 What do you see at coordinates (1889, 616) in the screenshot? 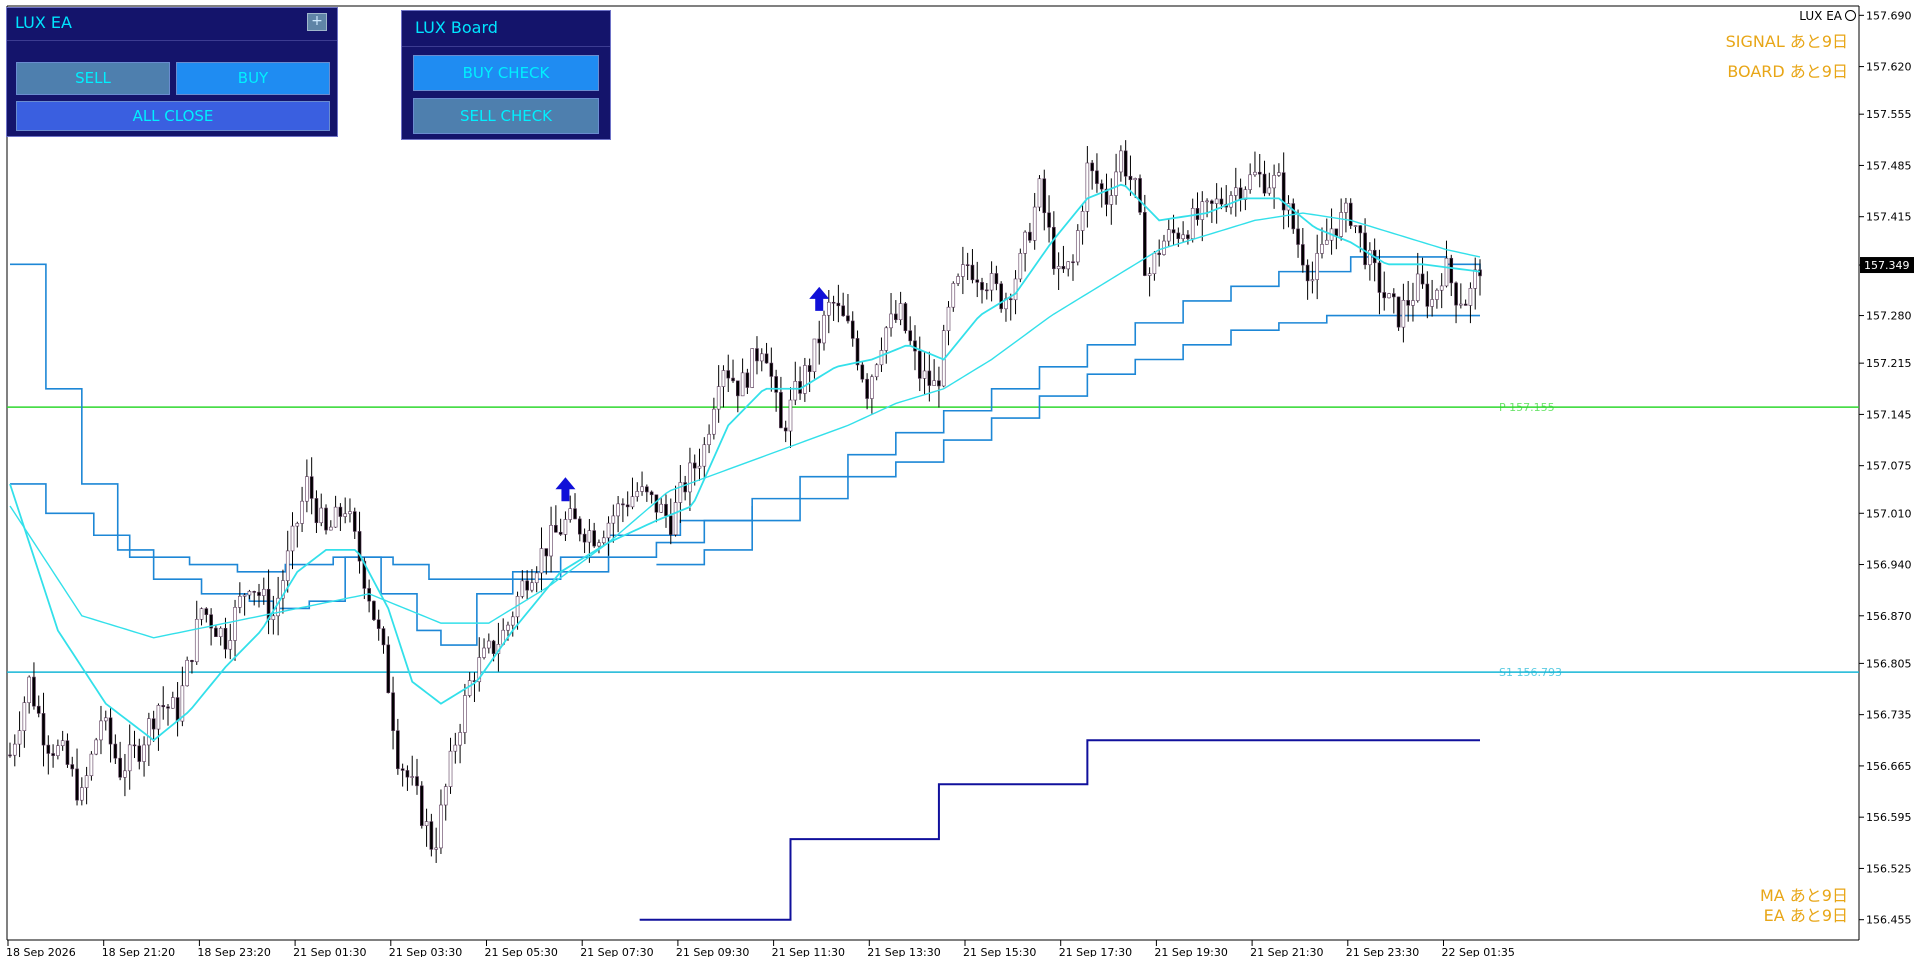
I see `y-tick-label: 156.870` at bounding box center [1889, 616].